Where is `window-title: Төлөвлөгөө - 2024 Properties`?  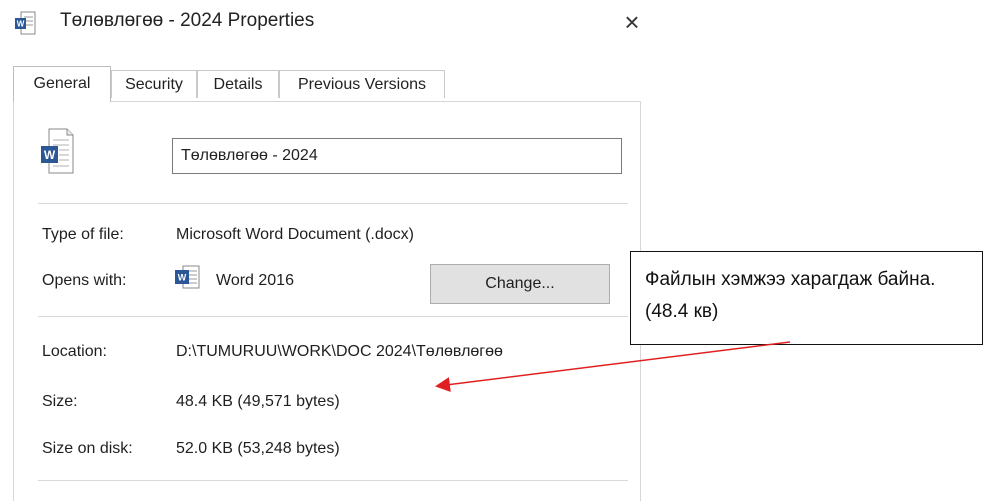 window-title: Төлөвлөгөө - 2024 Properties is located at coordinates (187, 20).